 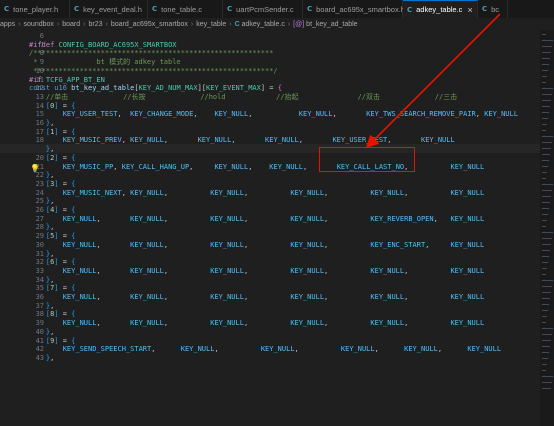 I want to click on tab-tone-table-c: Ctone_table.c, so click(x=185, y=9).